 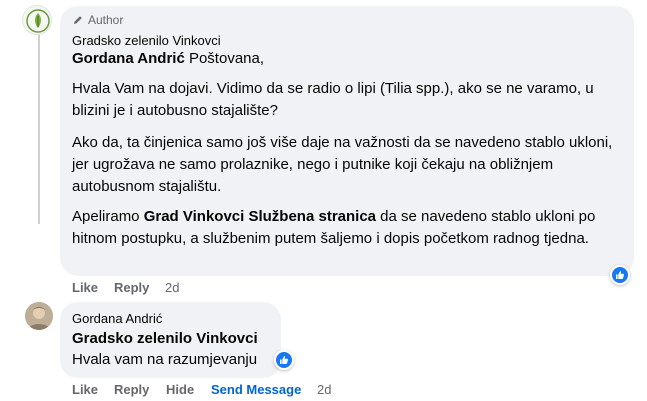 I want to click on mention-link: Gordana Andrić, so click(x=128, y=58).